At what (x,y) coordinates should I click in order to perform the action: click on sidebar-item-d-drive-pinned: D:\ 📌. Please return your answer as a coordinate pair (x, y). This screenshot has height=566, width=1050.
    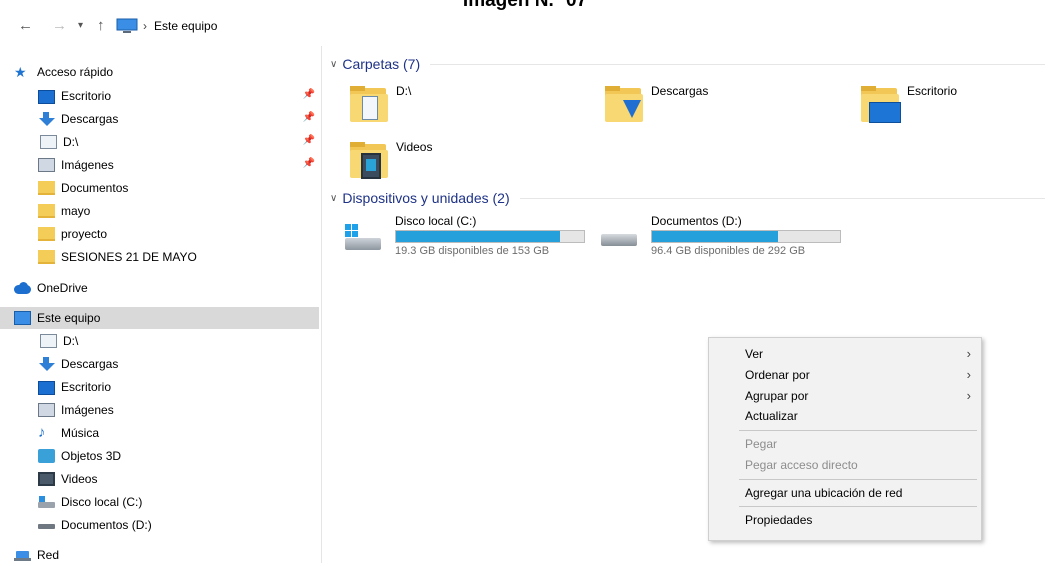
    Looking at the image, I should click on (178, 142).